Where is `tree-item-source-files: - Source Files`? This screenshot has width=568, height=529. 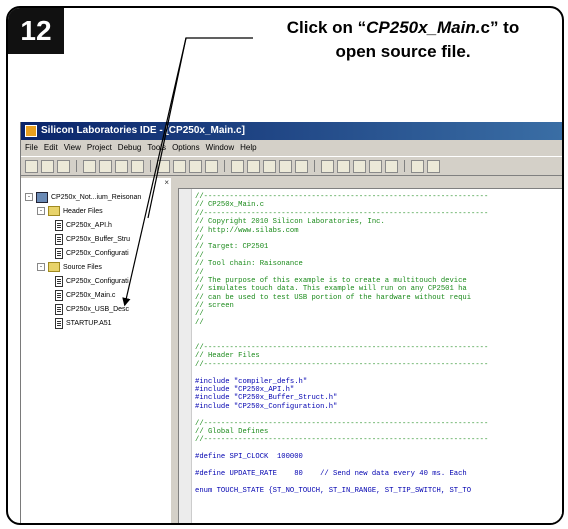 tree-item-source-files: - Source Files is located at coordinates (83, 267).